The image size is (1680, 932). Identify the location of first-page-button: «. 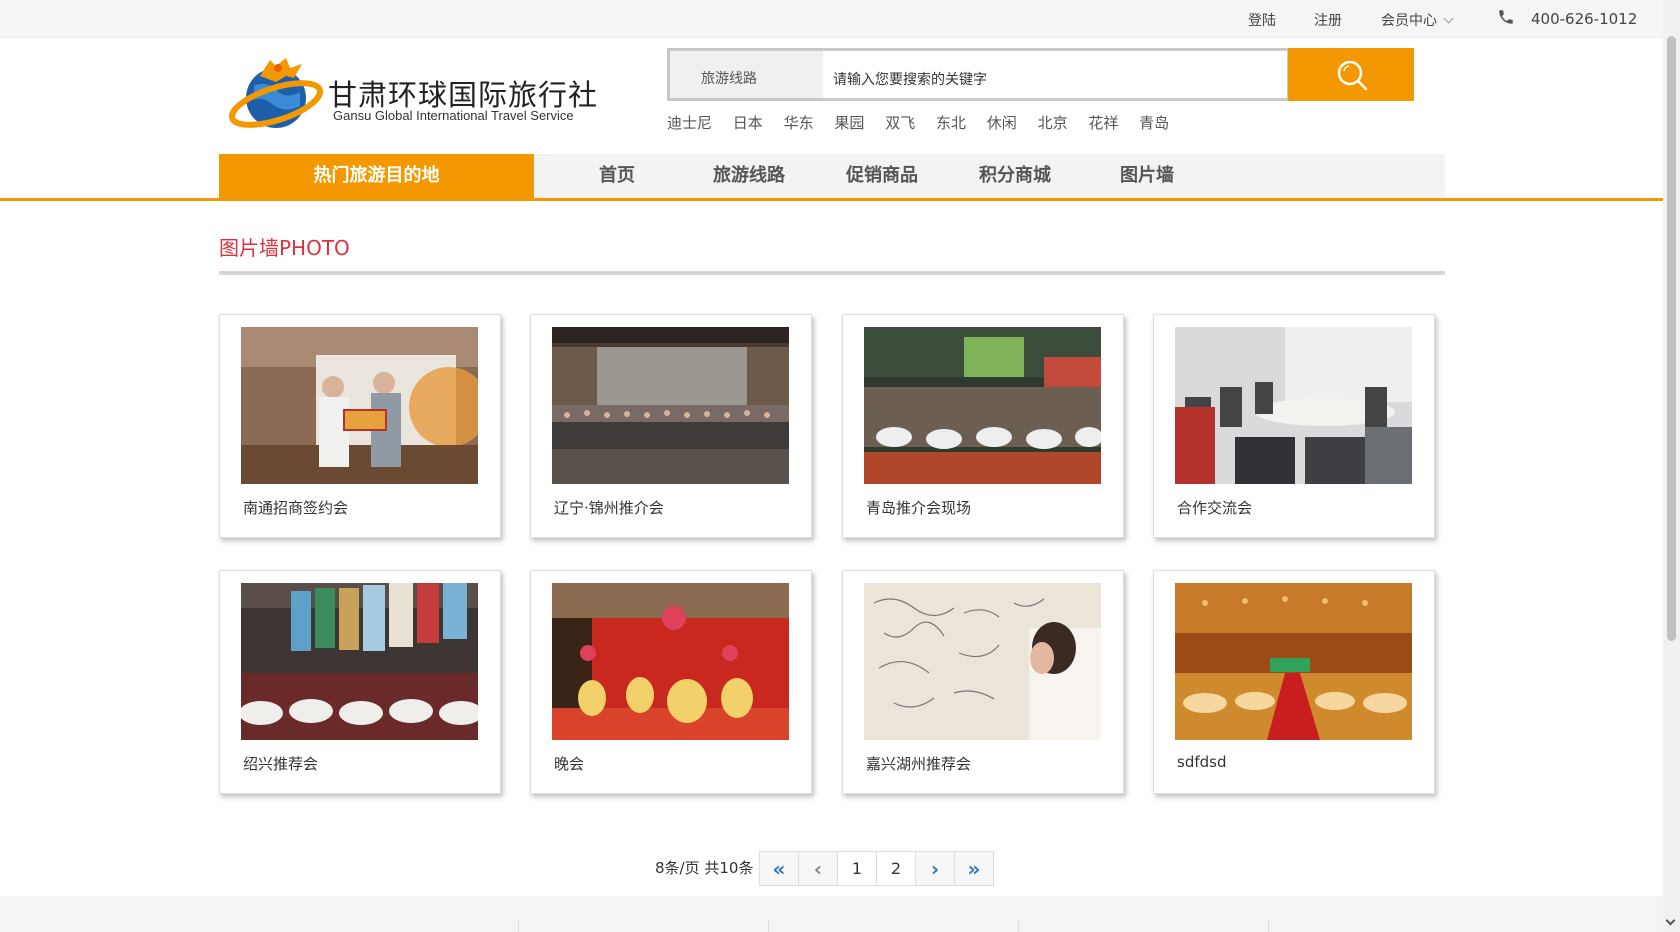
(779, 868).